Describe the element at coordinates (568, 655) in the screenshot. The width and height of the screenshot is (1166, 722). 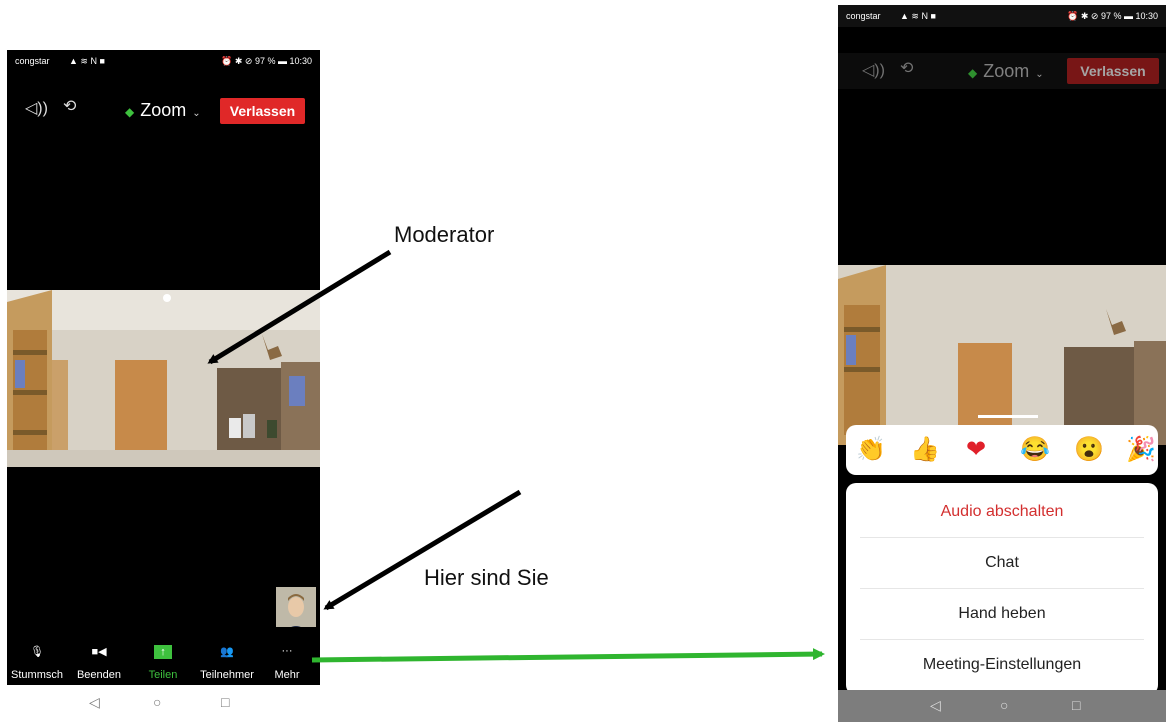
I see `more-menu-arrow` at that location.